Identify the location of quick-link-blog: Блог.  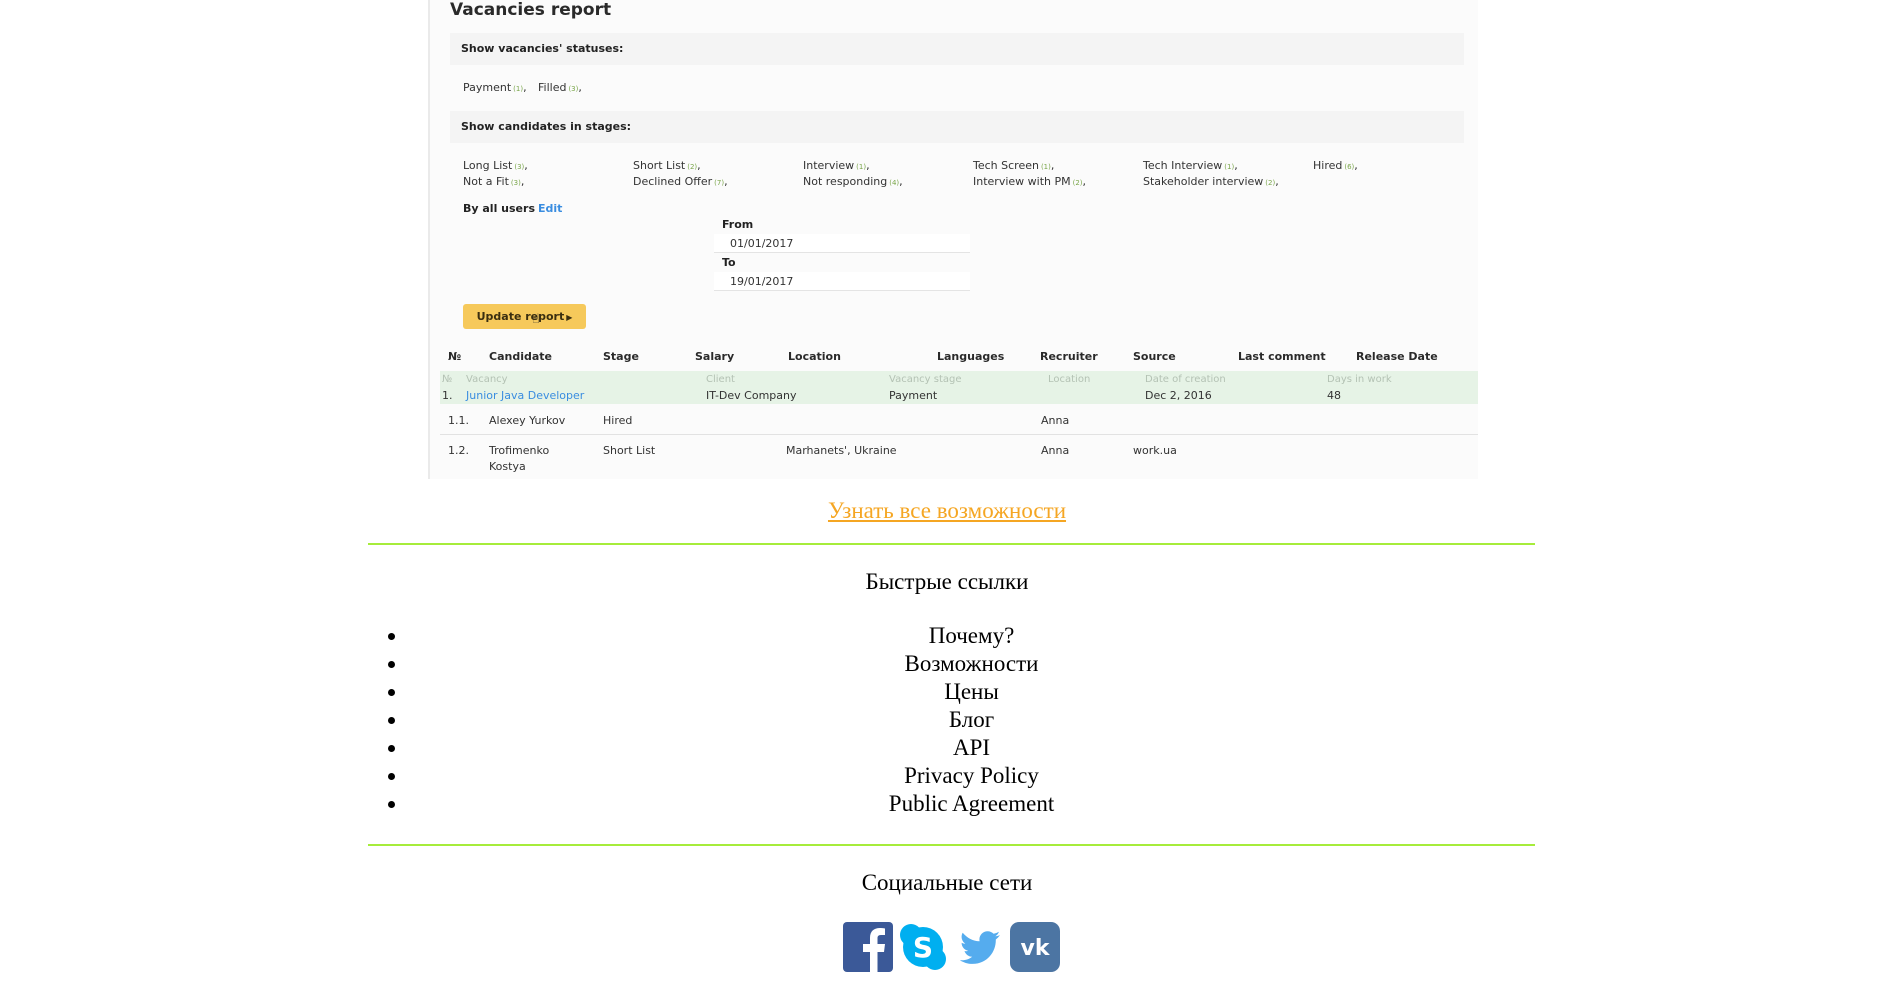
(971, 720).